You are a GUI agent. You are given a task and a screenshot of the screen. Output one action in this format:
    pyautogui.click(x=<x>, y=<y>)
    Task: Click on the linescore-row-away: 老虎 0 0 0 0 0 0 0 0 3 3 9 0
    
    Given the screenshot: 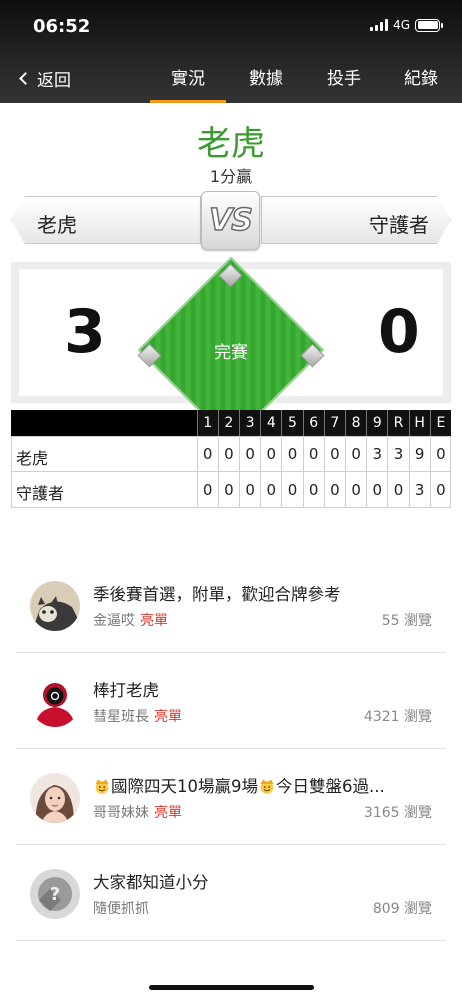 What is the action you would take?
    pyautogui.click(x=231, y=454)
    